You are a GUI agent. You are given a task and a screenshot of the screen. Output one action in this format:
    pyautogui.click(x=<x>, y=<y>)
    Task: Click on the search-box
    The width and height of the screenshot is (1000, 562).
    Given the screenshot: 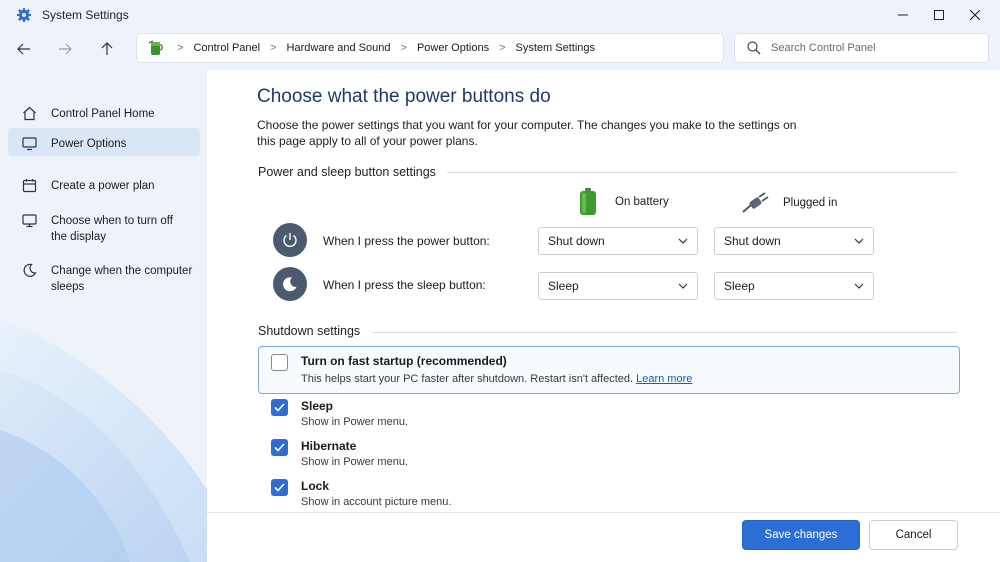 What is the action you would take?
    pyautogui.click(x=861, y=48)
    